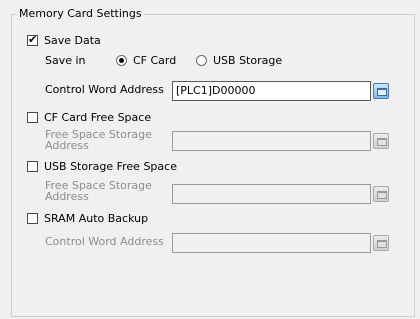 Image resolution: width=420 pixels, height=319 pixels. Describe the element at coordinates (98, 117) in the screenshot. I see `cf-card-free-space-label: CF Card Free Space` at that location.